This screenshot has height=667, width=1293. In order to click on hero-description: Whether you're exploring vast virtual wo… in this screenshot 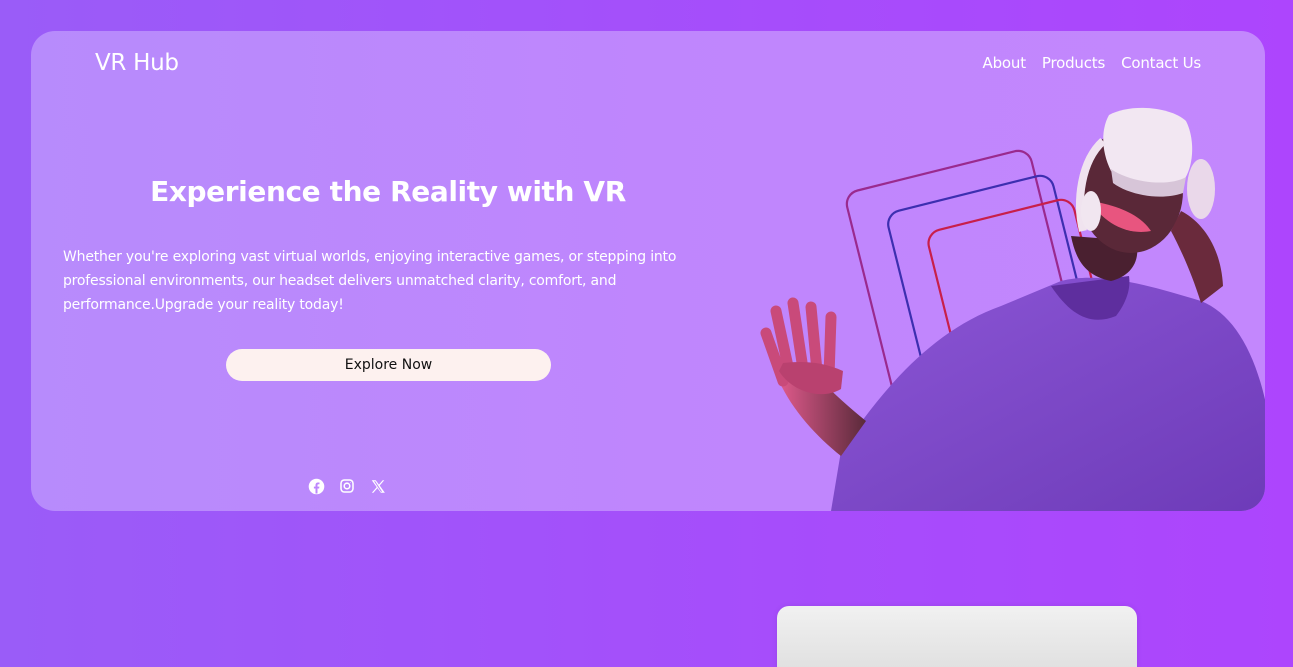, I will do `click(370, 281)`.